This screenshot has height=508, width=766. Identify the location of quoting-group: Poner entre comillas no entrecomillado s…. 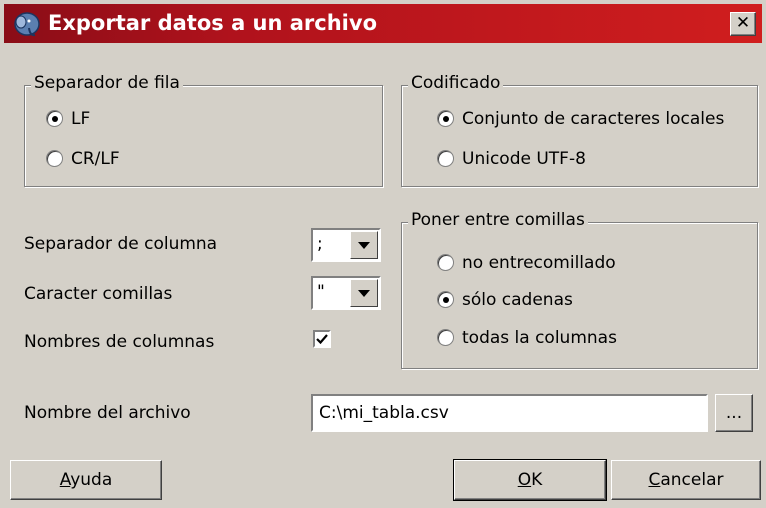
(579, 289).